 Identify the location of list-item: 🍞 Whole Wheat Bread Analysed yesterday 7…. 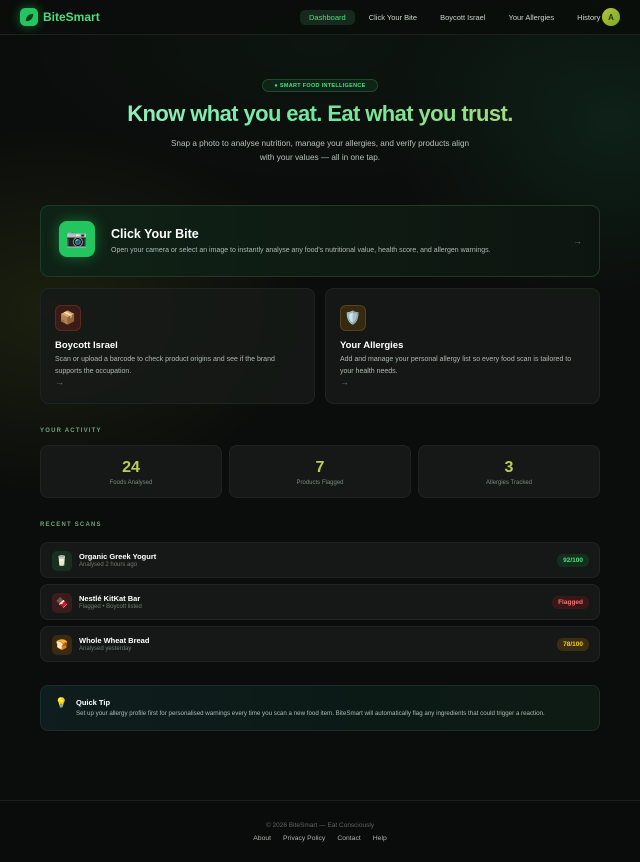
(320, 644).